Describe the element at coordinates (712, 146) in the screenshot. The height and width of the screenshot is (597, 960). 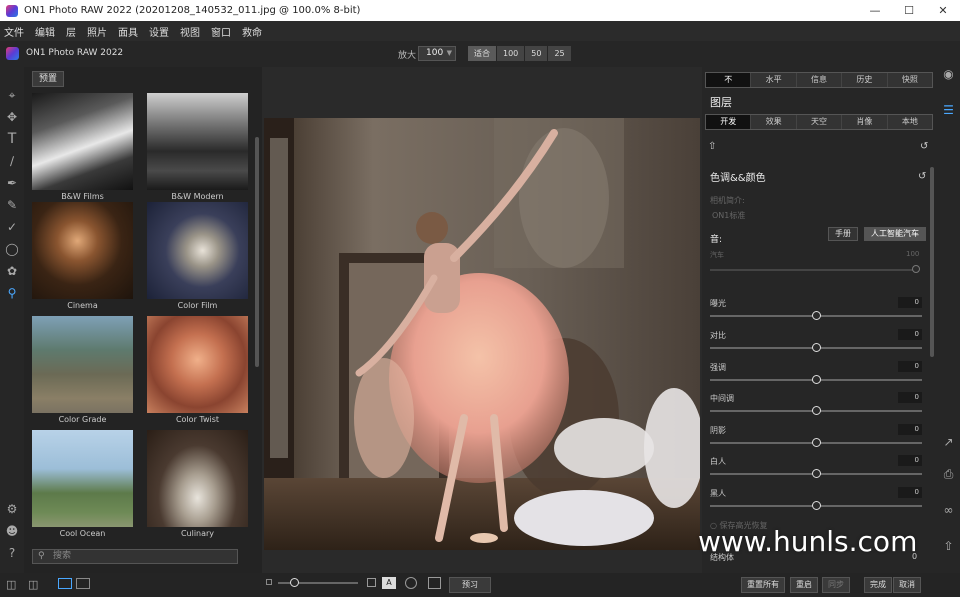
I see `export-icon: ⇧` at that location.